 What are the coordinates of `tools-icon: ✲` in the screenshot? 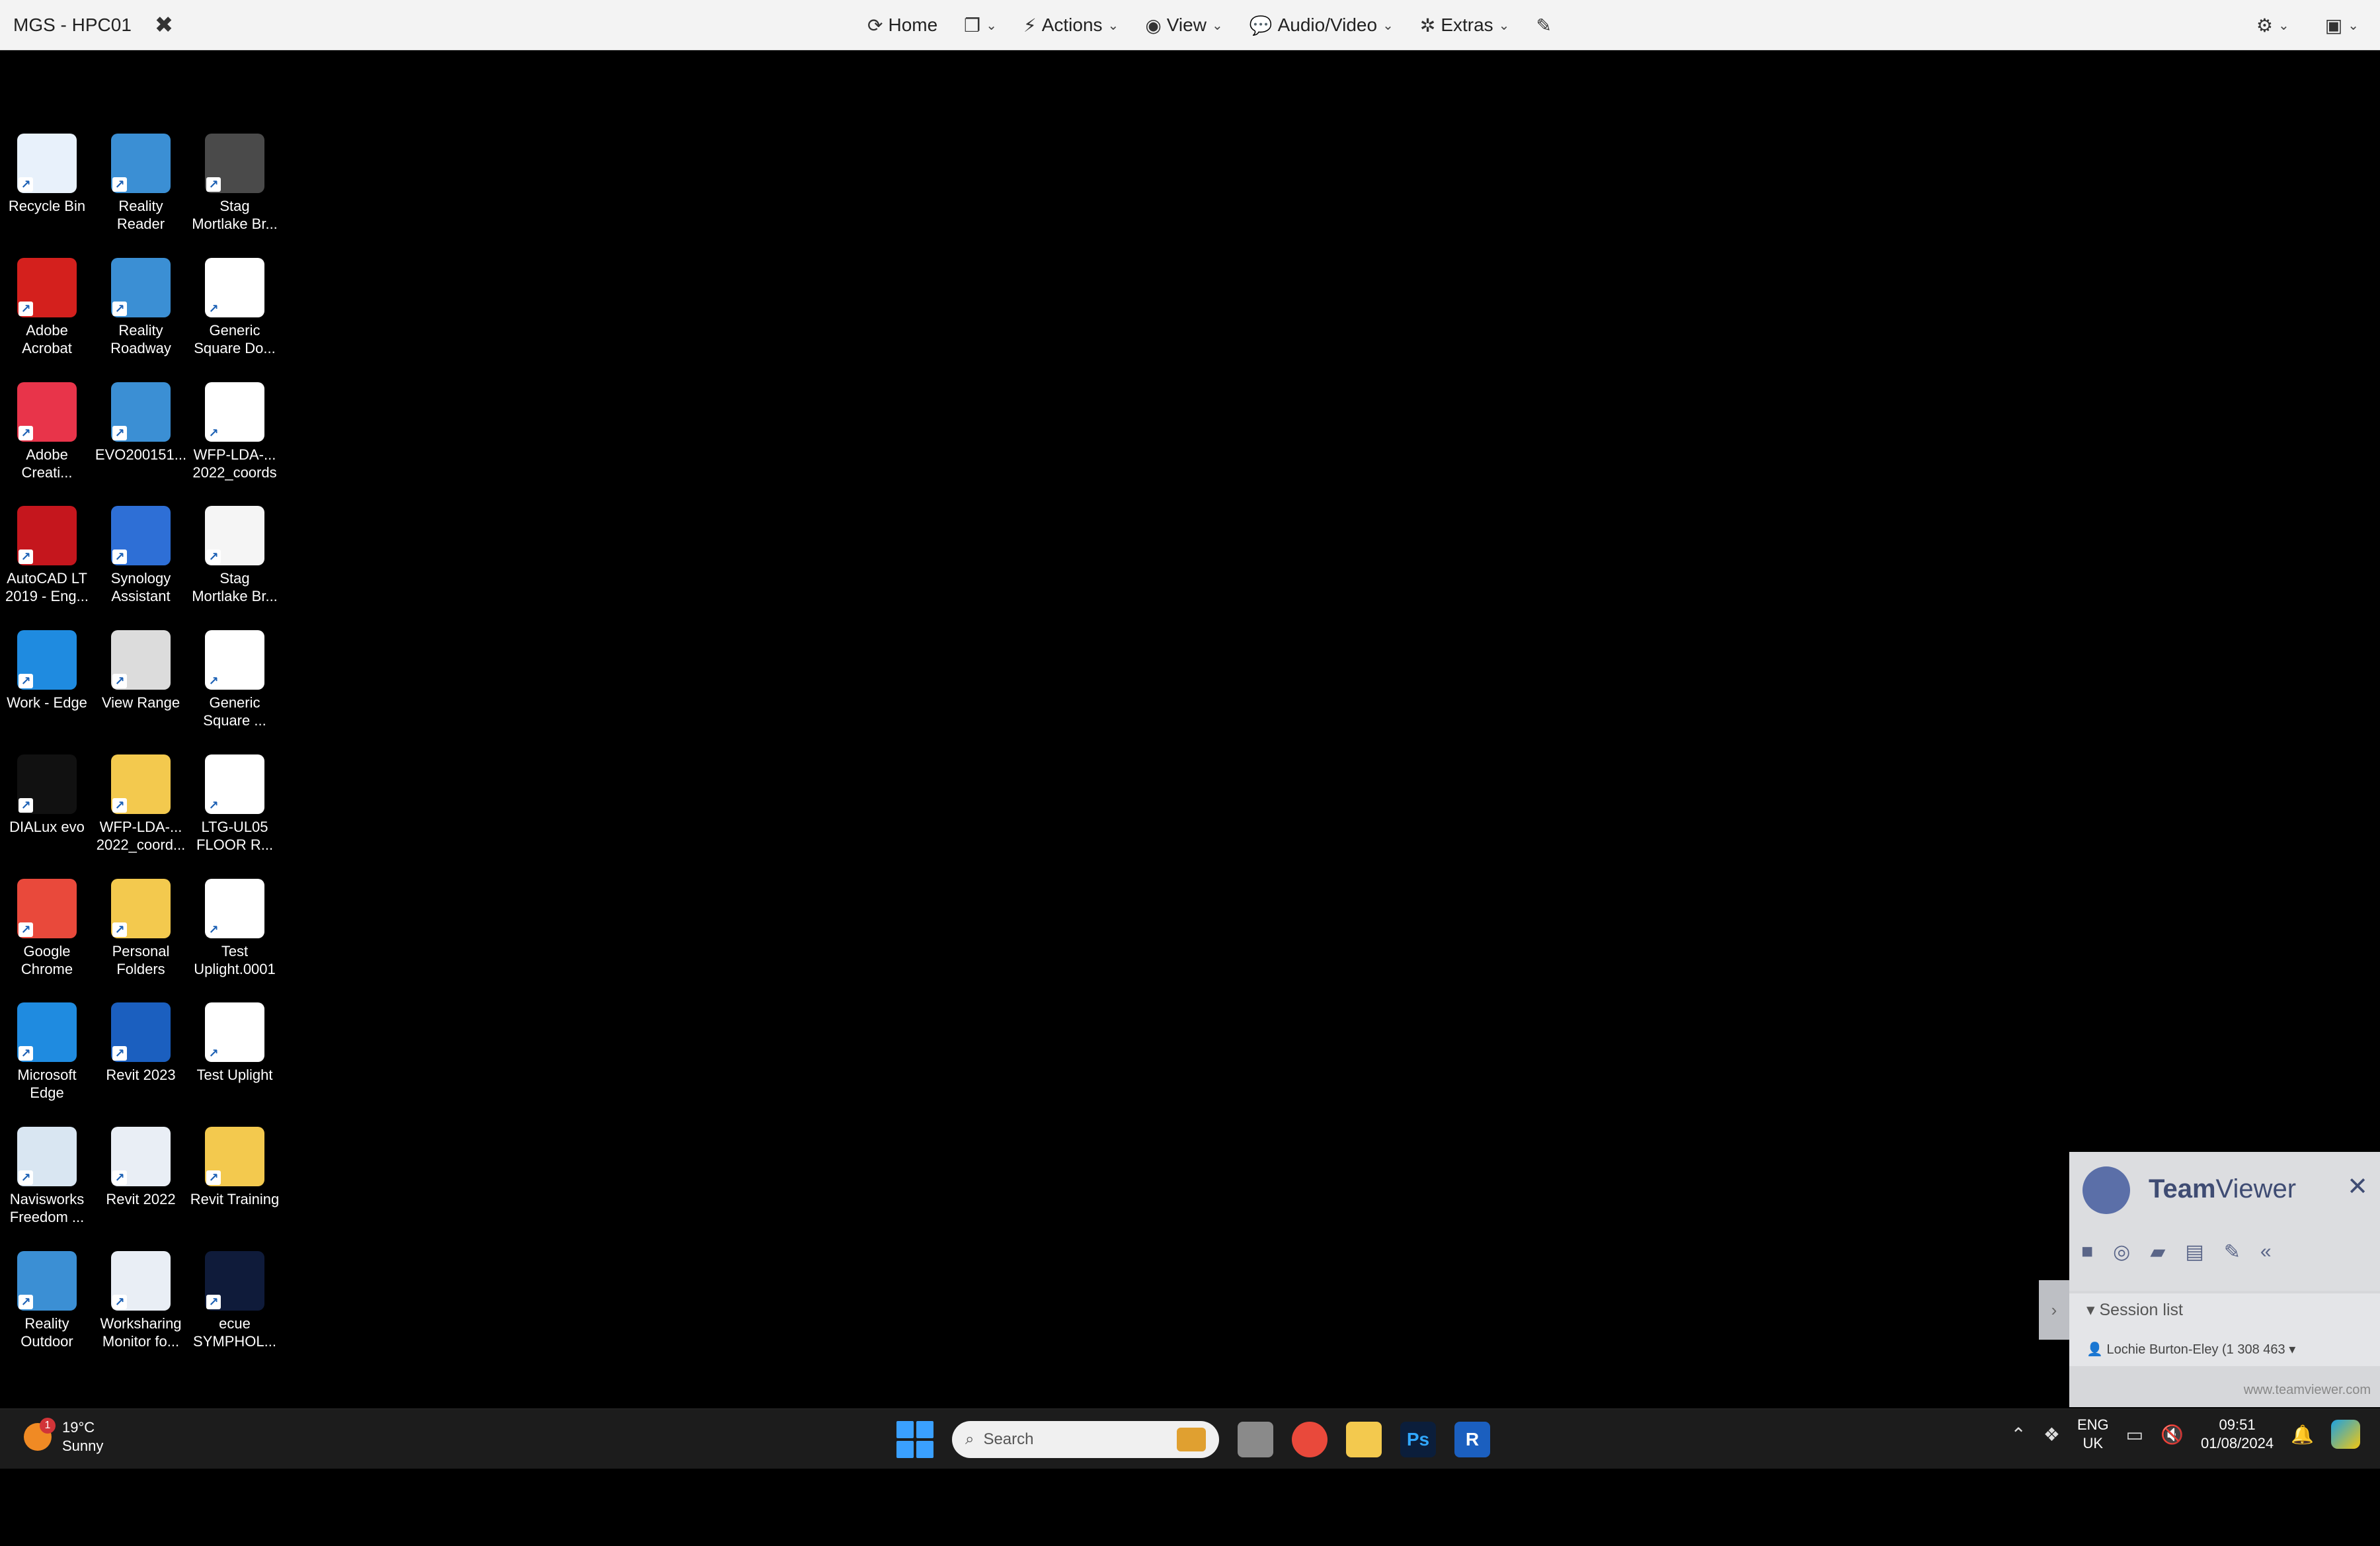 It's located at (1427, 25).